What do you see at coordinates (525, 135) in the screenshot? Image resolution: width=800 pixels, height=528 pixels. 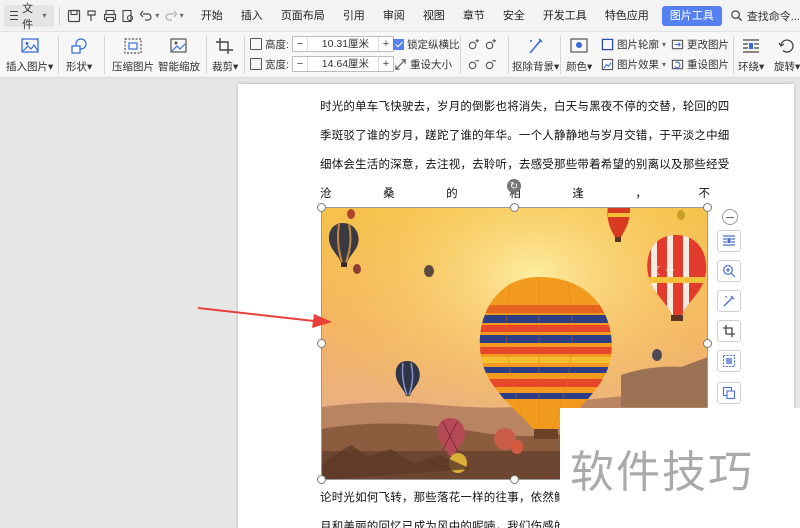 I see `paragraph-line: 季斑驳了谁的岁月，蹉跎了谁的年华。一个人静静地与岁月交错，于平淡之中细` at bounding box center [525, 135].